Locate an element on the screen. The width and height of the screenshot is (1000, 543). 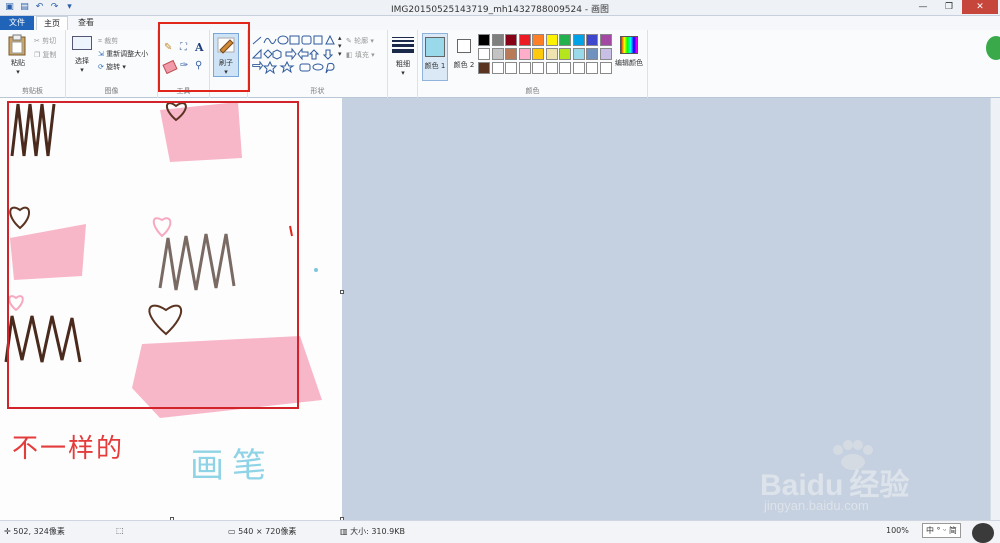
shapes-group-label: 形状 is located at coordinates (317, 91).